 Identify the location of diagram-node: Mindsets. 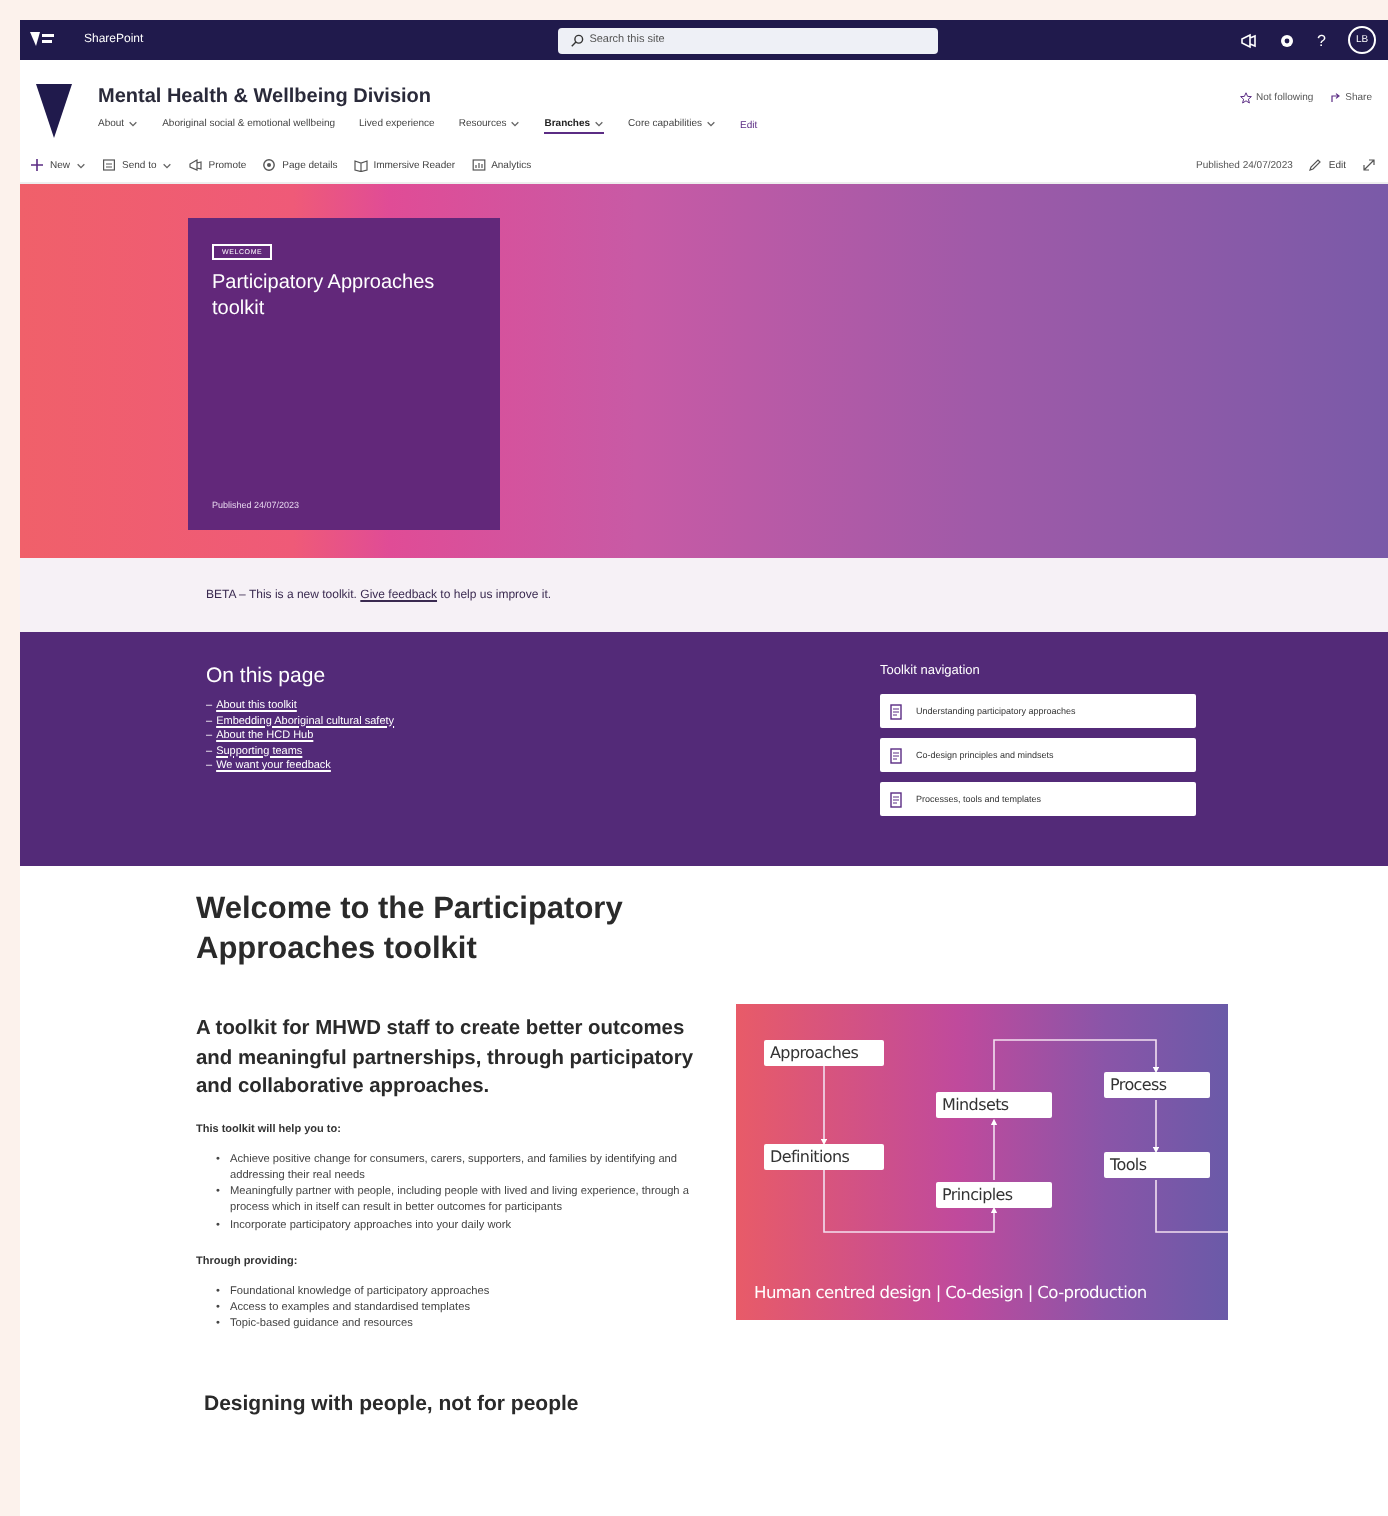
(994, 1105).